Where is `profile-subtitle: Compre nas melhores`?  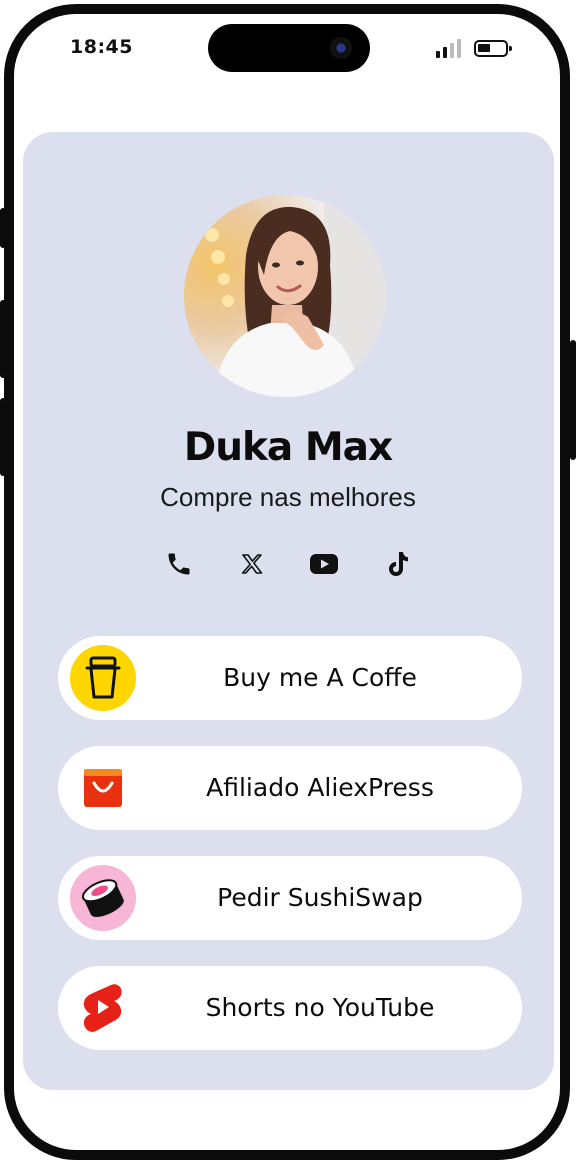 profile-subtitle: Compre nas melhores is located at coordinates (288, 497).